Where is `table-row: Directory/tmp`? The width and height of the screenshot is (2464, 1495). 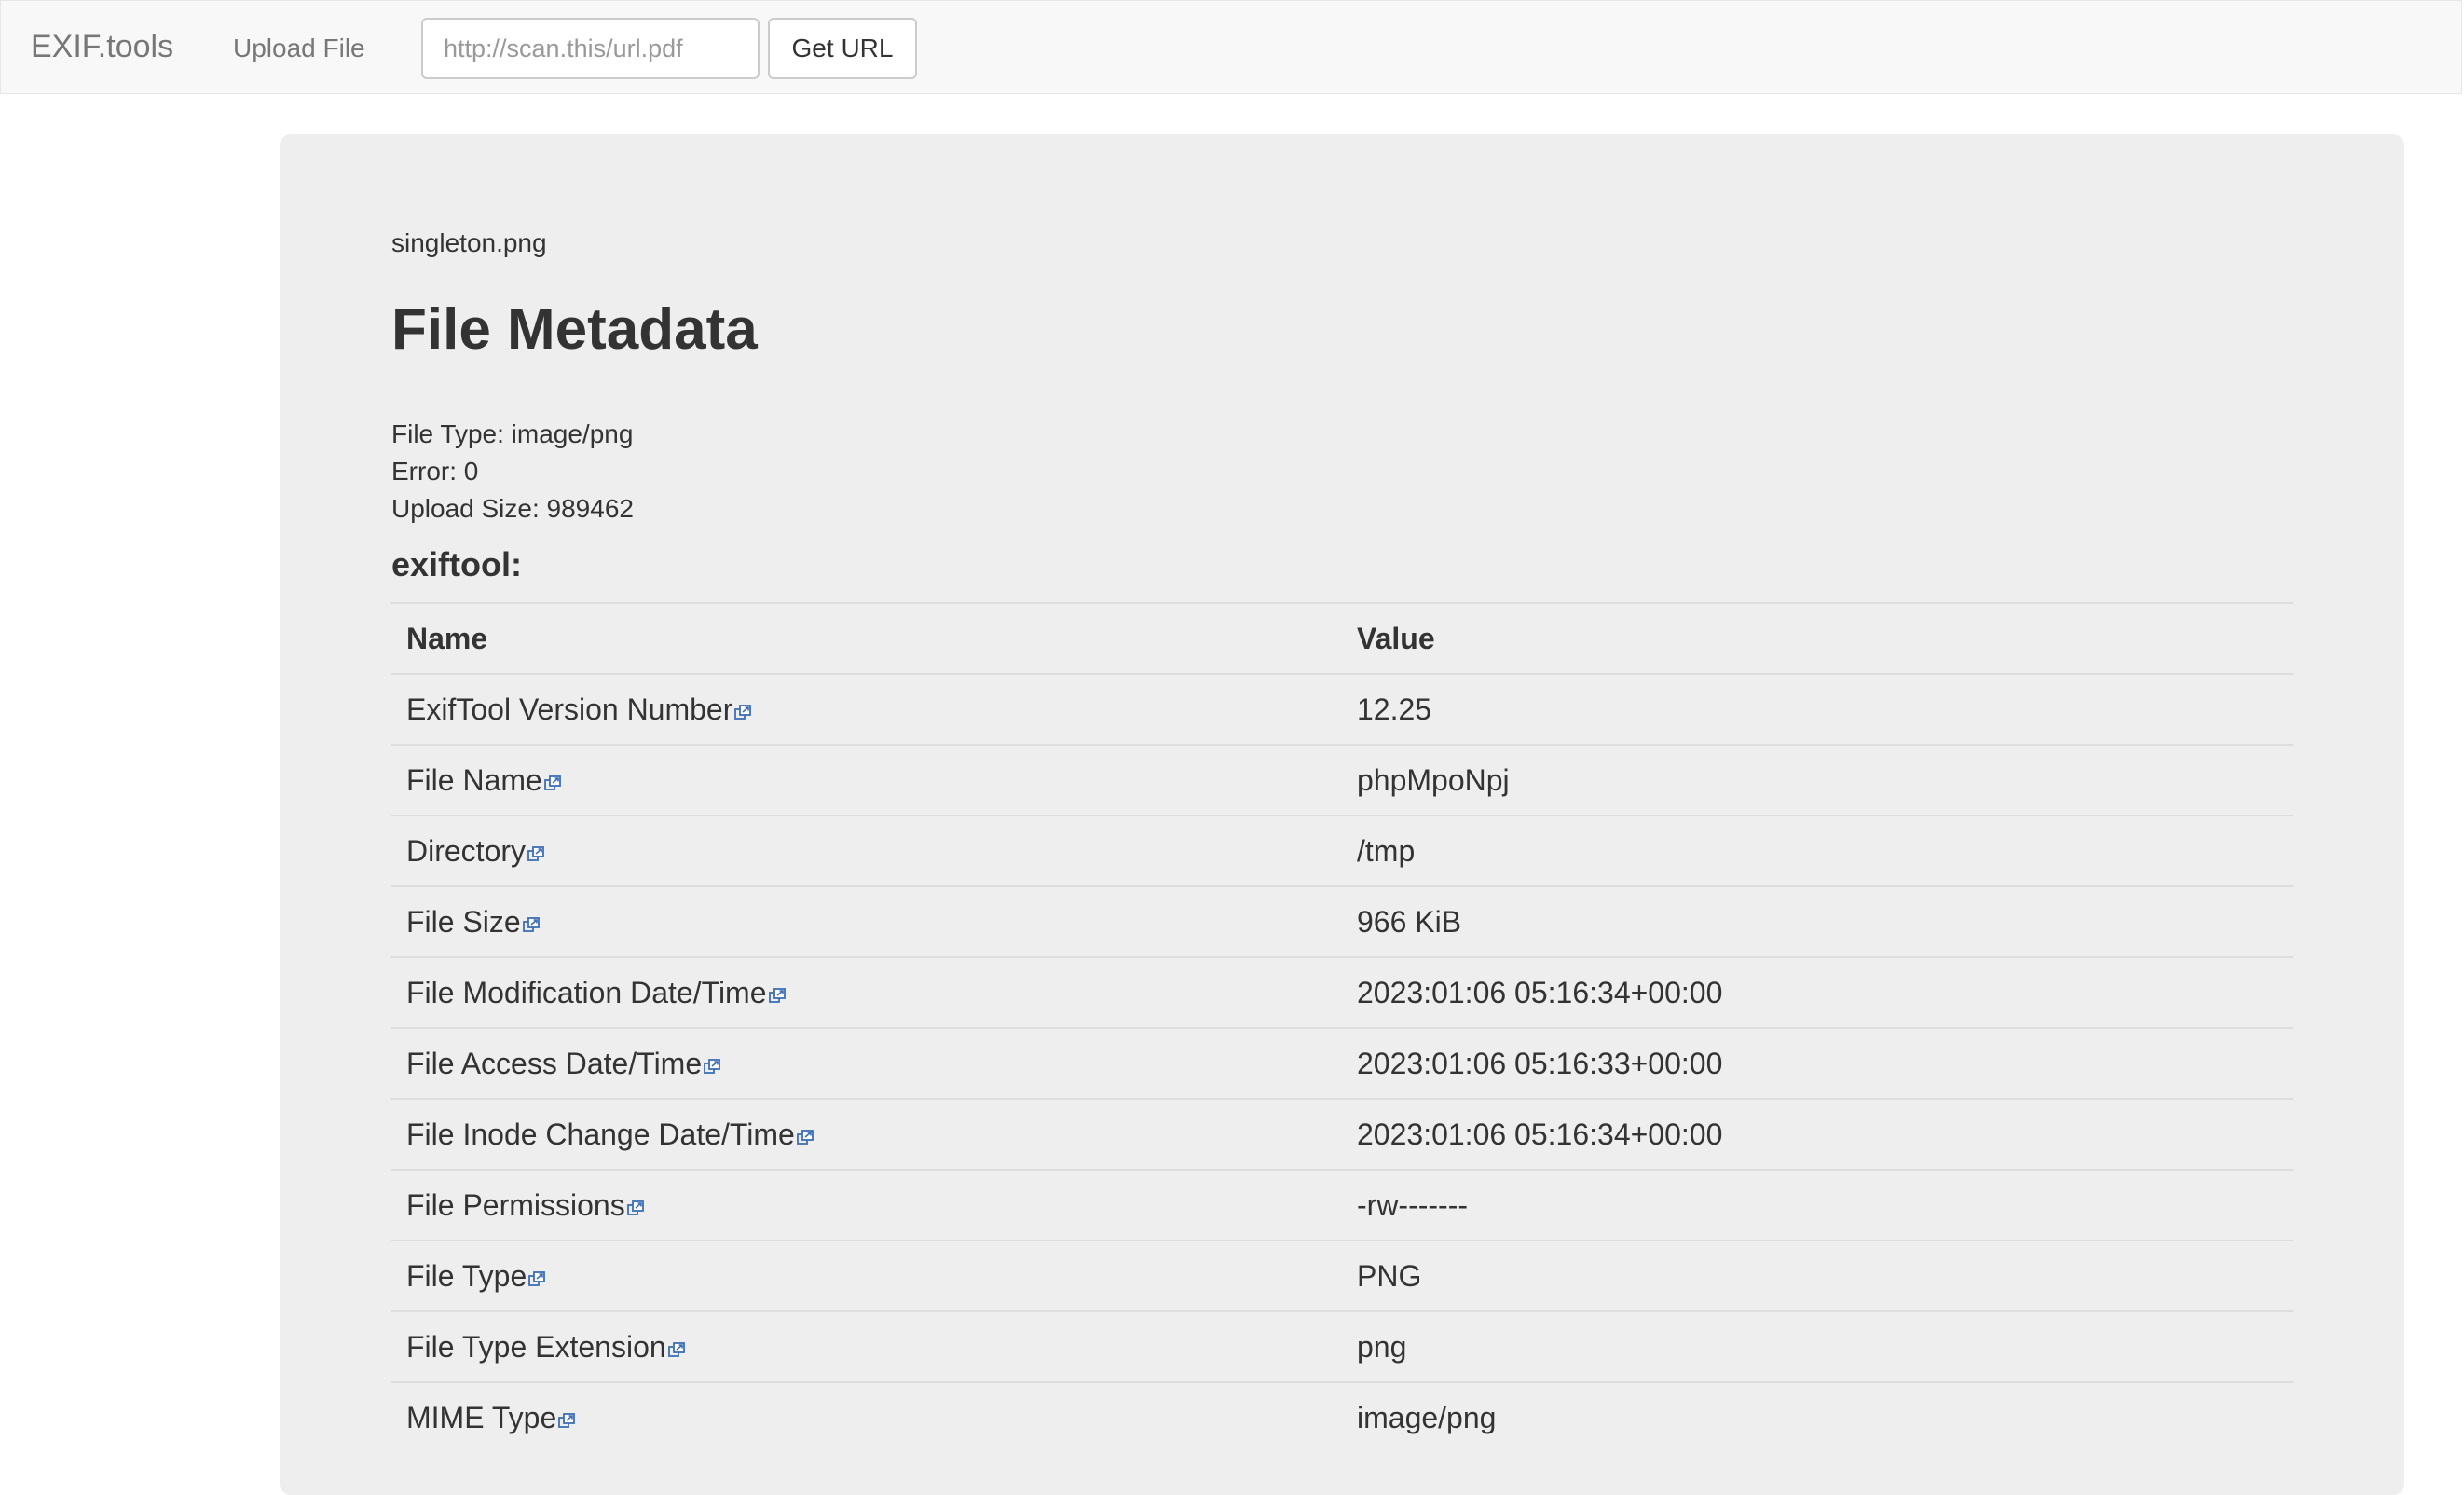 table-row: Directory/tmp is located at coordinates (1342, 850).